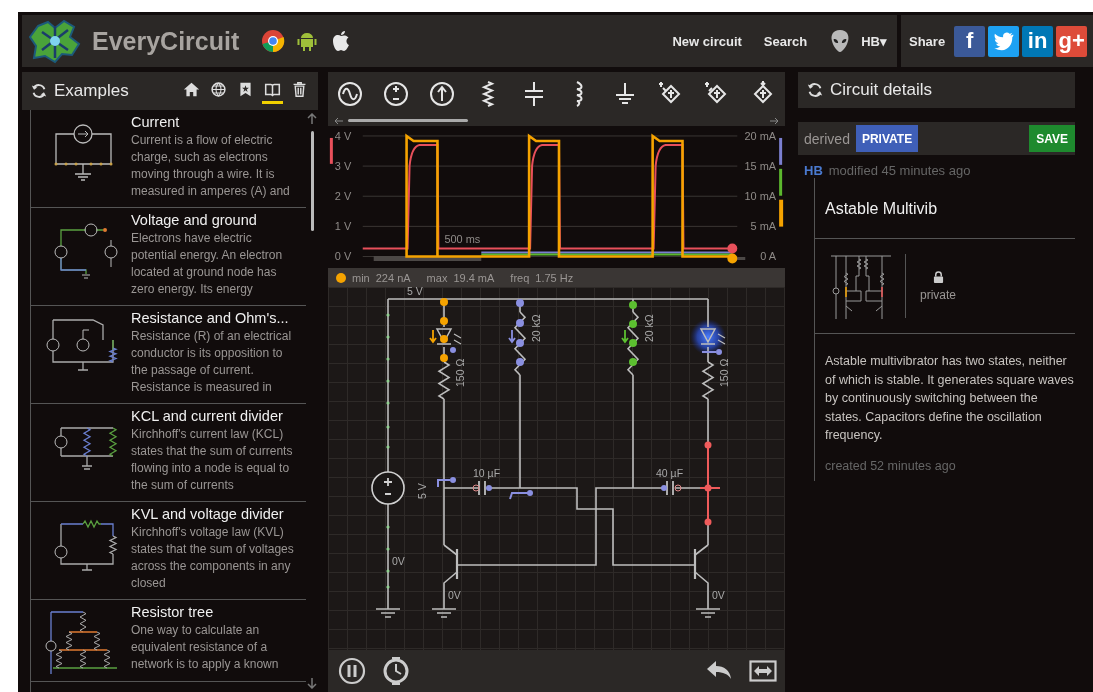  Describe the element at coordinates (395, 93) in the screenshot. I see `voltage-source-icon` at that location.